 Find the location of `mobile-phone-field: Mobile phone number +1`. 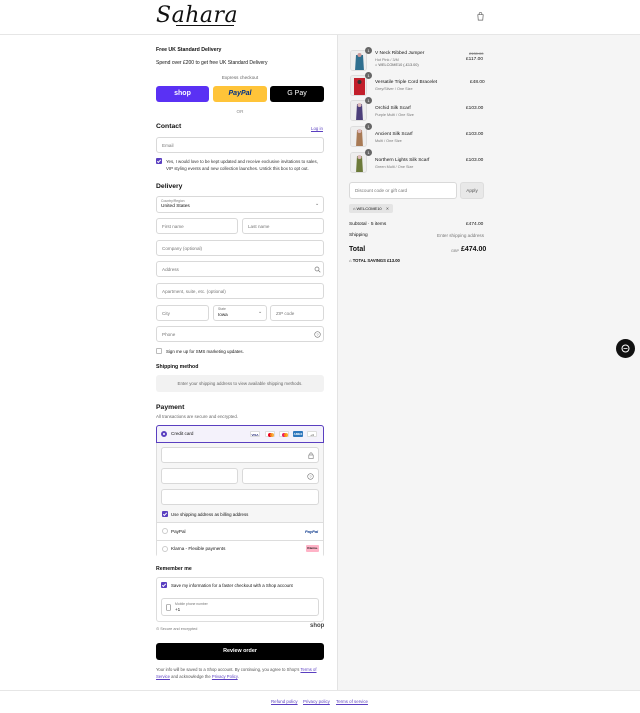

mobile-phone-field: Mobile phone number +1 is located at coordinates (240, 607).